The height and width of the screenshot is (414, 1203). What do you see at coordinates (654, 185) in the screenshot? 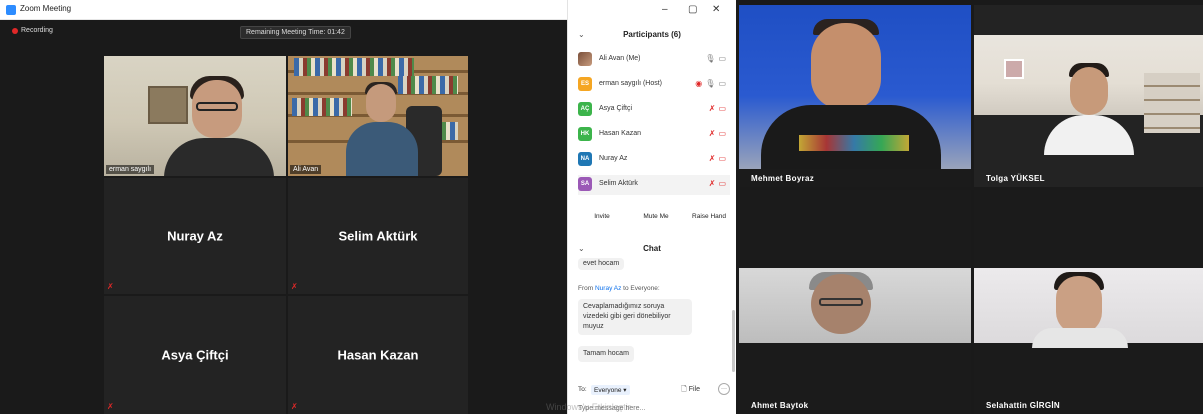
I see `participant-row: SA Selim Aktürk ✗ ▭` at bounding box center [654, 185].